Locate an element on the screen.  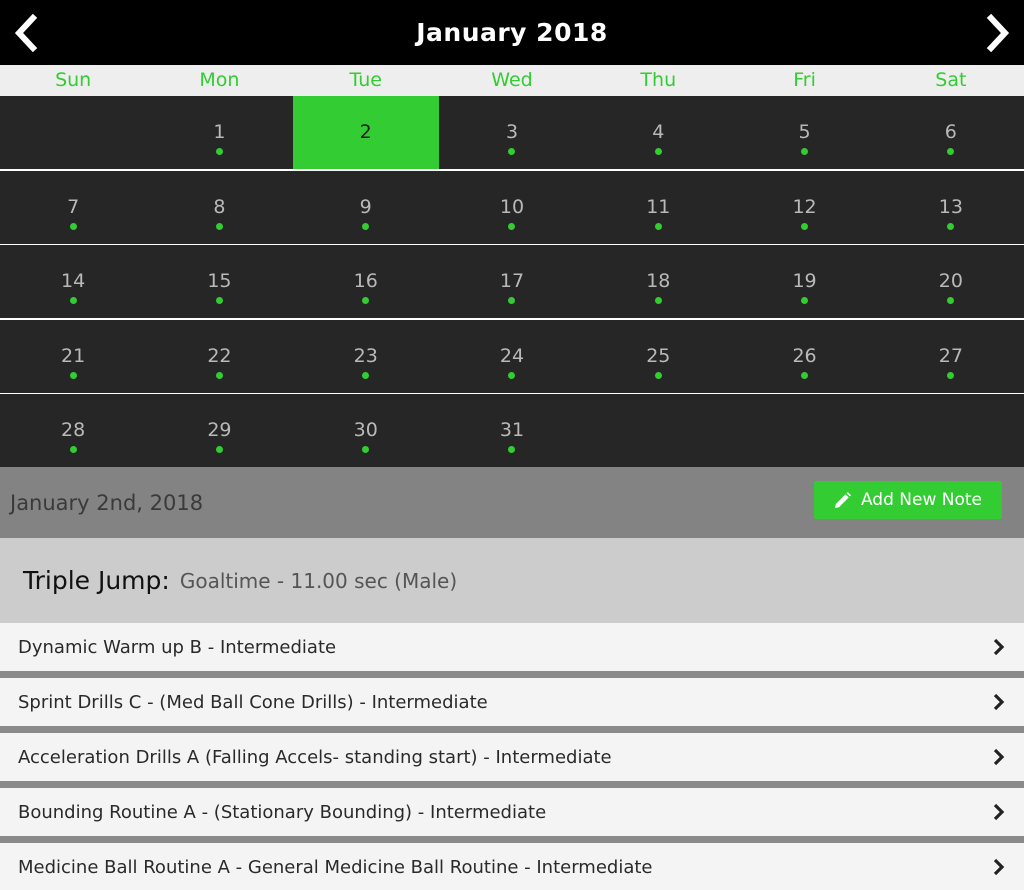
day-number: 23 is located at coordinates (365, 355).